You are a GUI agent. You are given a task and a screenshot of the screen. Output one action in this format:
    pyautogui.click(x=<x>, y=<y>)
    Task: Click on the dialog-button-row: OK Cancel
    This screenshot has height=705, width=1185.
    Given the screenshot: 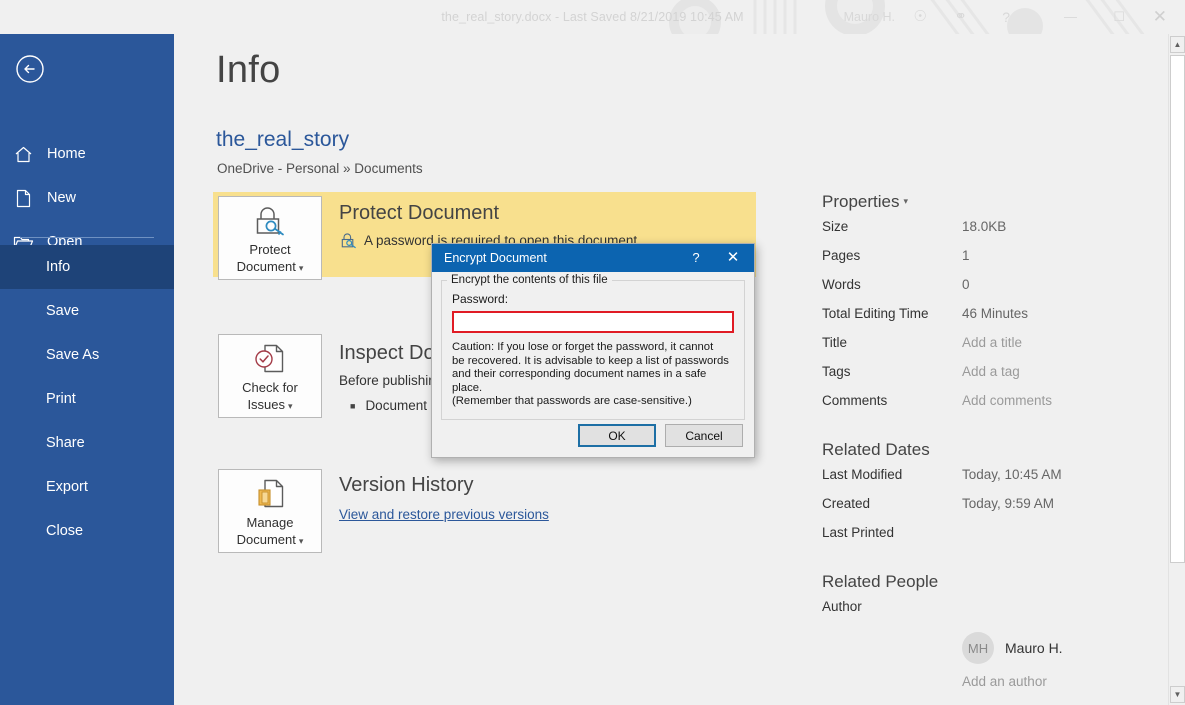 What is the action you would take?
    pyautogui.click(x=660, y=435)
    